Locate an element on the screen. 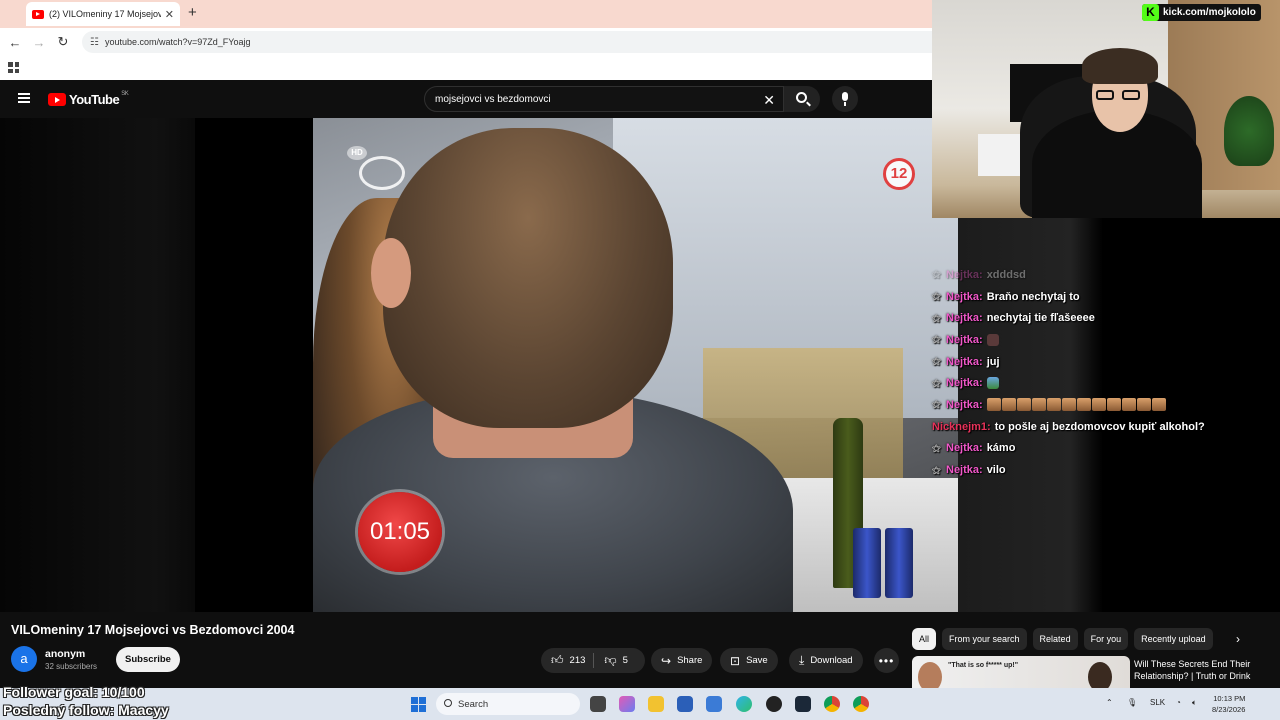 The image size is (1280, 720). chip-for-you: For you is located at coordinates (1106, 639).